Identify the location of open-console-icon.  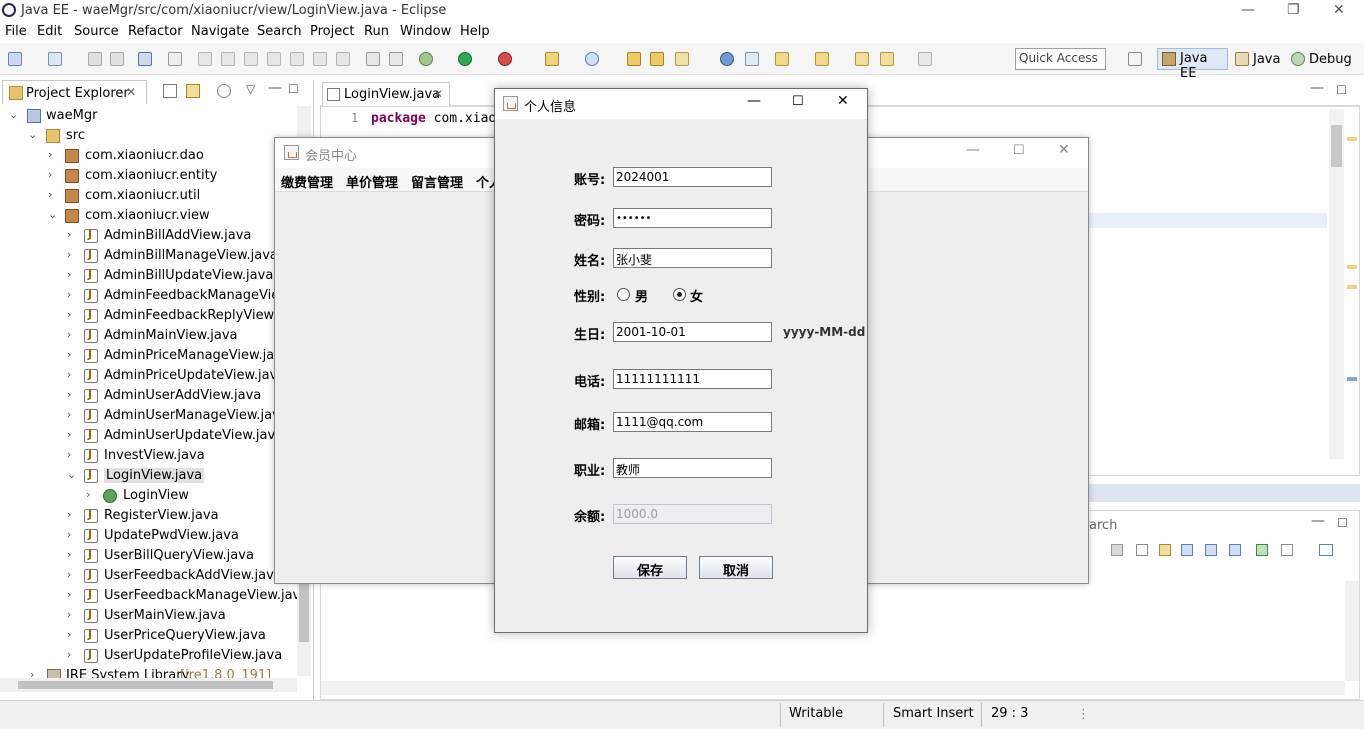
(1262, 550).